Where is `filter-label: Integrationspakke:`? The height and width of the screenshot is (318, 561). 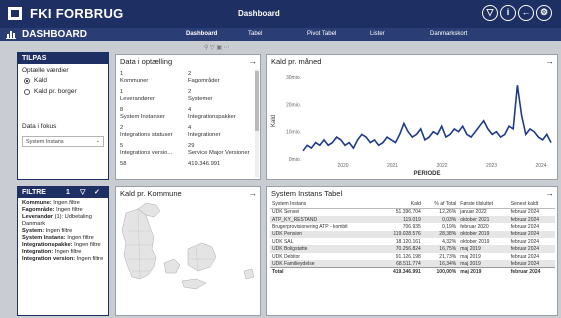 filter-label: Integrationspakke: is located at coordinates (47, 245).